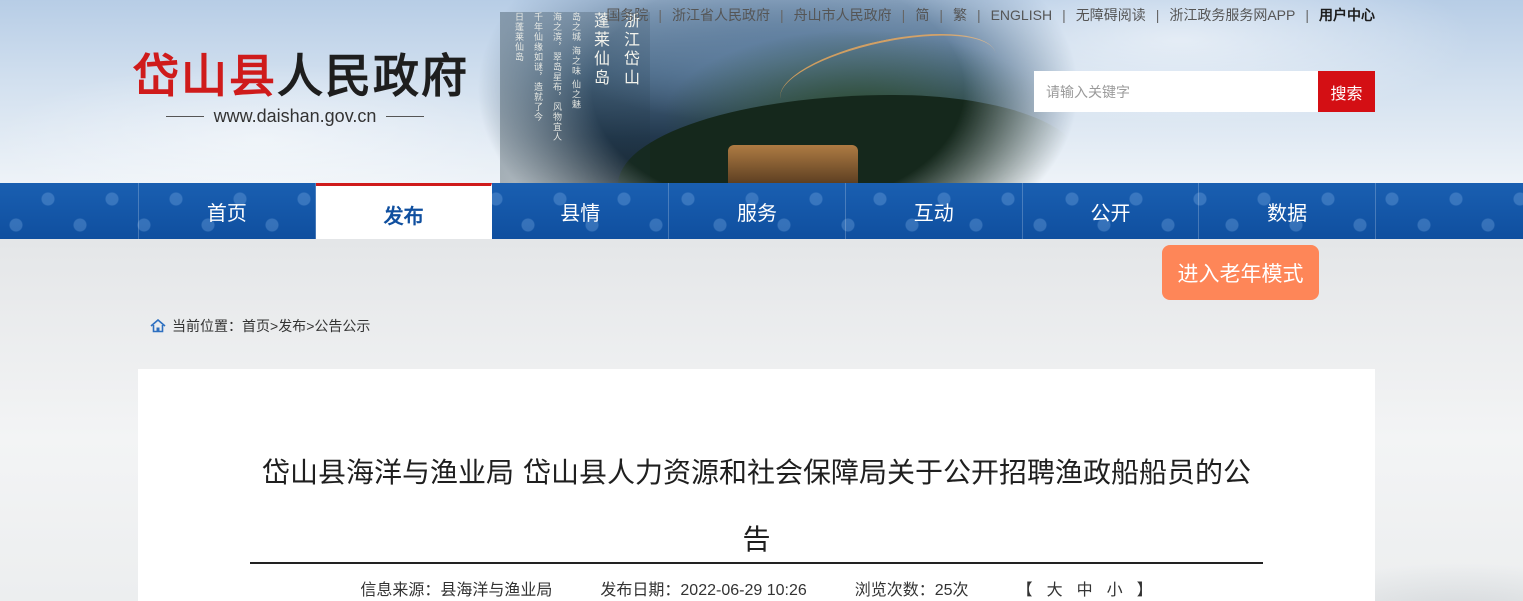 This screenshot has height=601, width=1523. What do you see at coordinates (227, 211) in the screenshot?
I see `nav-item-home: 首页` at bounding box center [227, 211].